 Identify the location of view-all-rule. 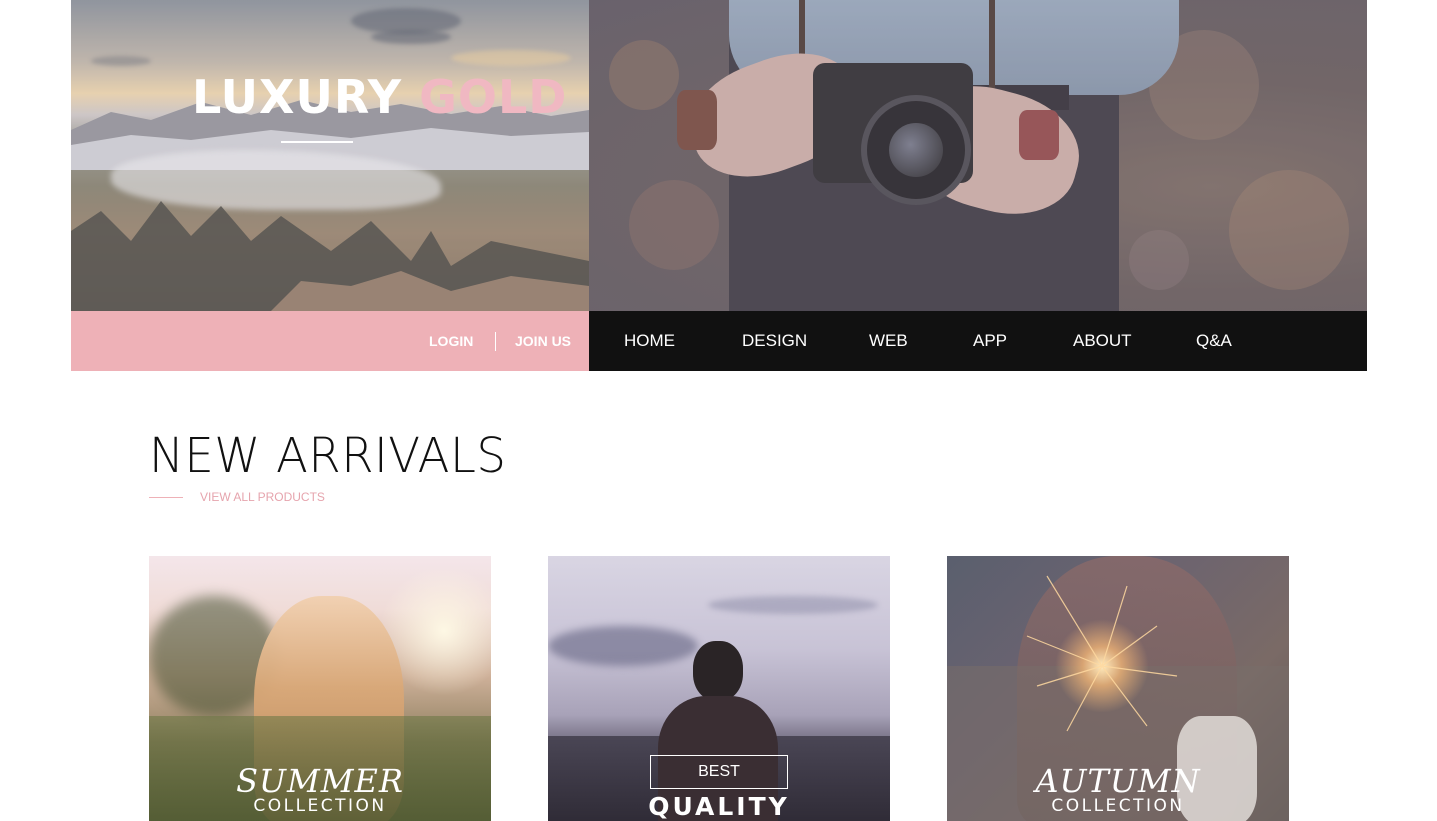
(166, 497).